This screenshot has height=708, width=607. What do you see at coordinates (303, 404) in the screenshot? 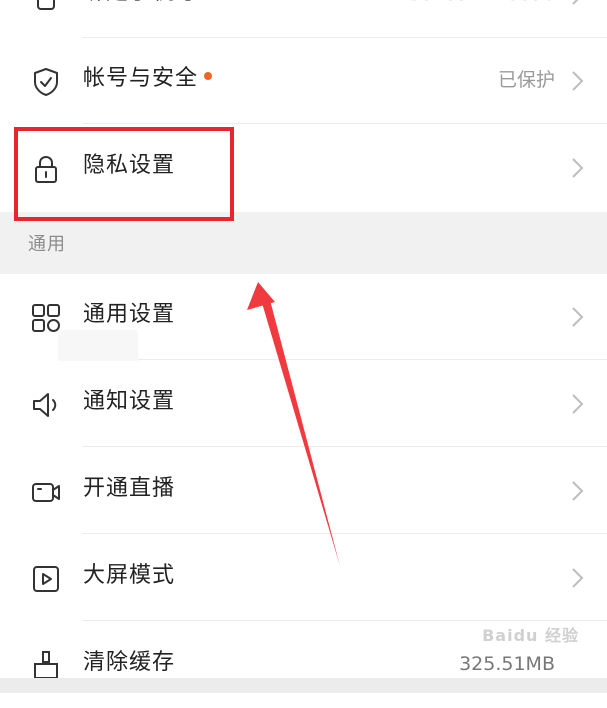
I see `notification-settings-row: 通知设置` at bounding box center [303, 404].